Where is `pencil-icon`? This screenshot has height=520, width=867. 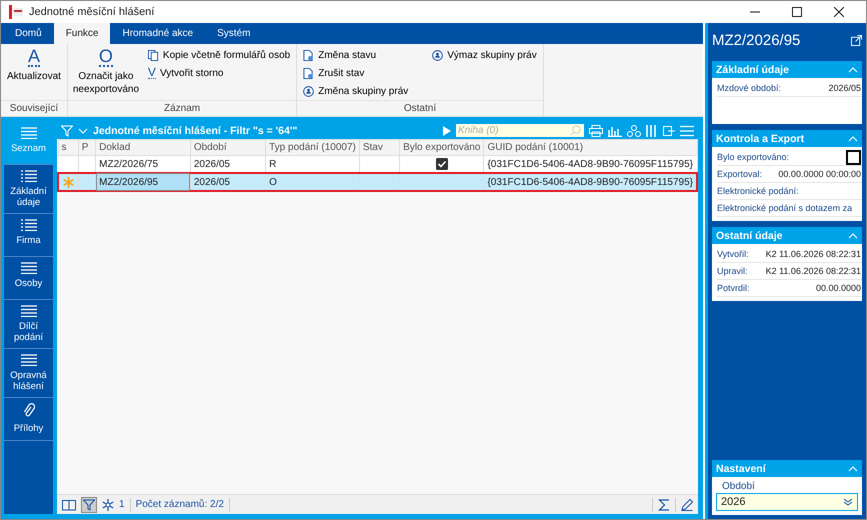
pencil-icon is located at coordinates (687, 504).